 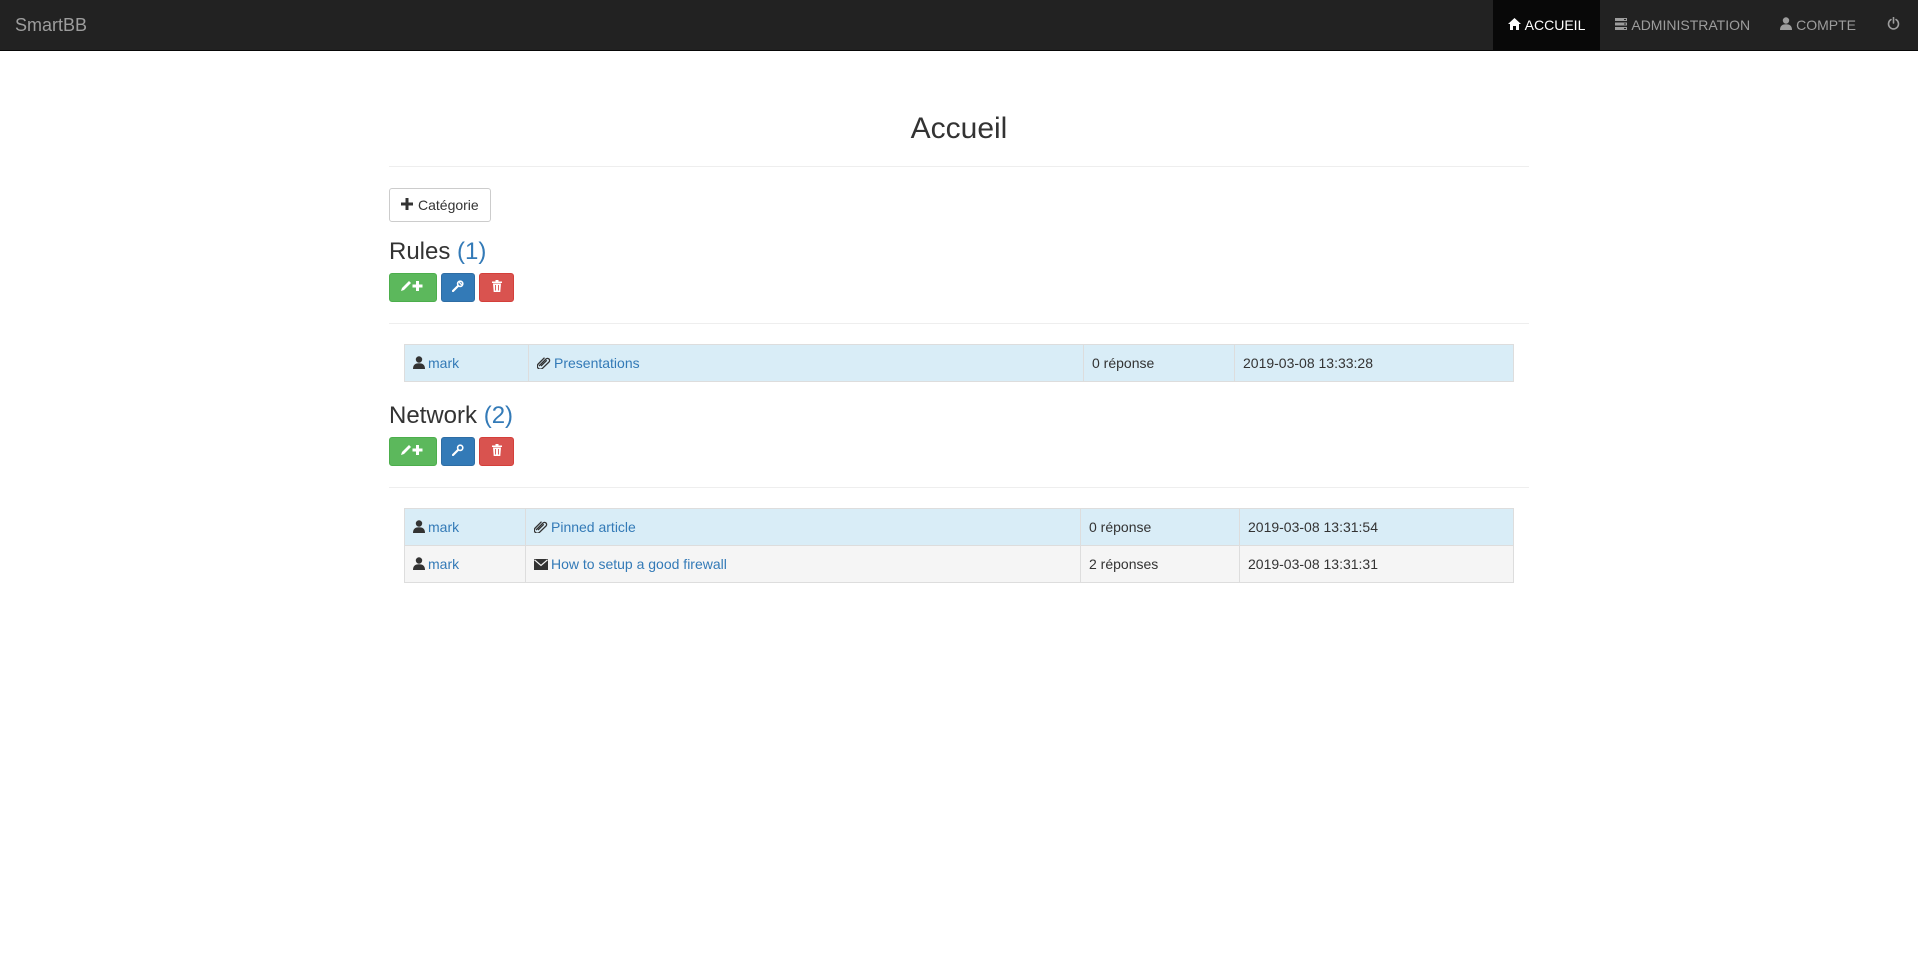 What do you see at coordinates (959, 25) in the screenshot?
I see `top-navbar: SmartBB ACCUEIL ADMINISTRATION COMPTE` at bounding box center [959, 25].